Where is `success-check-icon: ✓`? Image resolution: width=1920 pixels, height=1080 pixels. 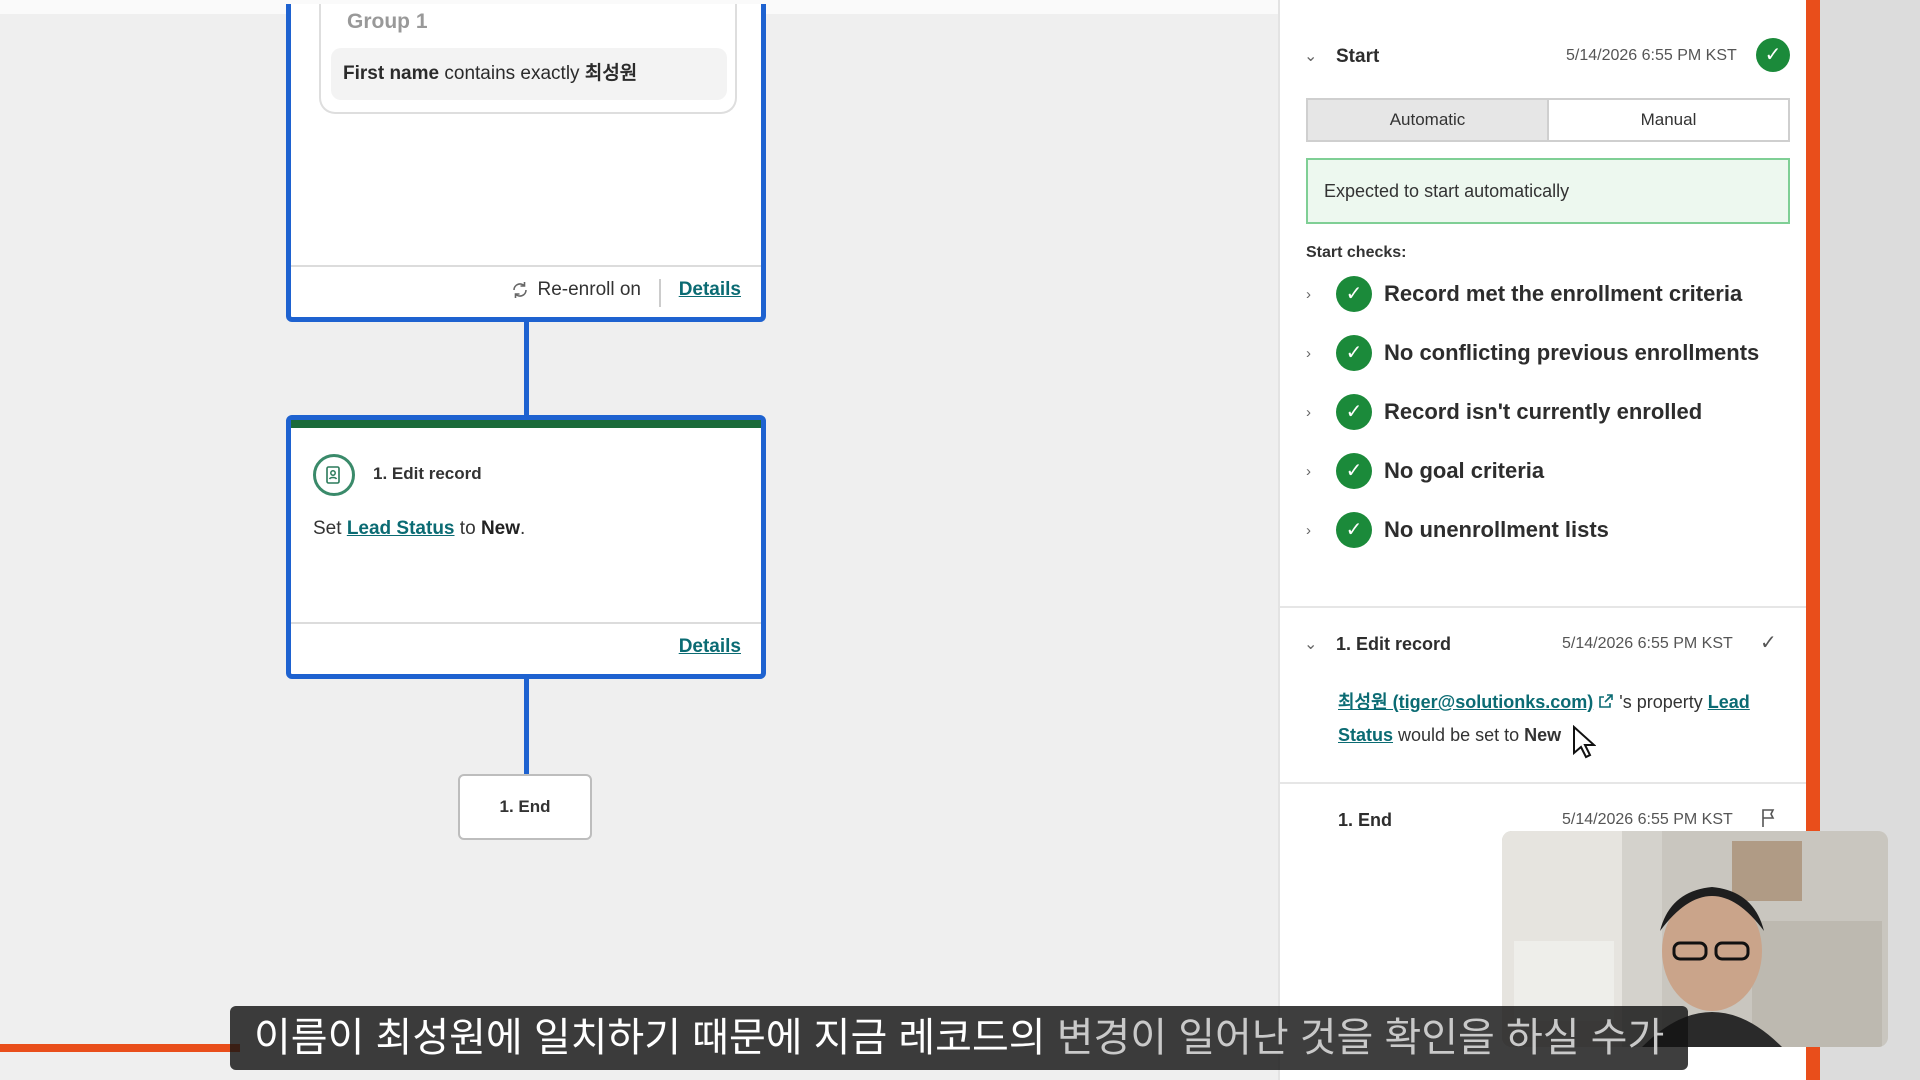
success-check-icon: ✓ is located at coordinates (1773, 55).